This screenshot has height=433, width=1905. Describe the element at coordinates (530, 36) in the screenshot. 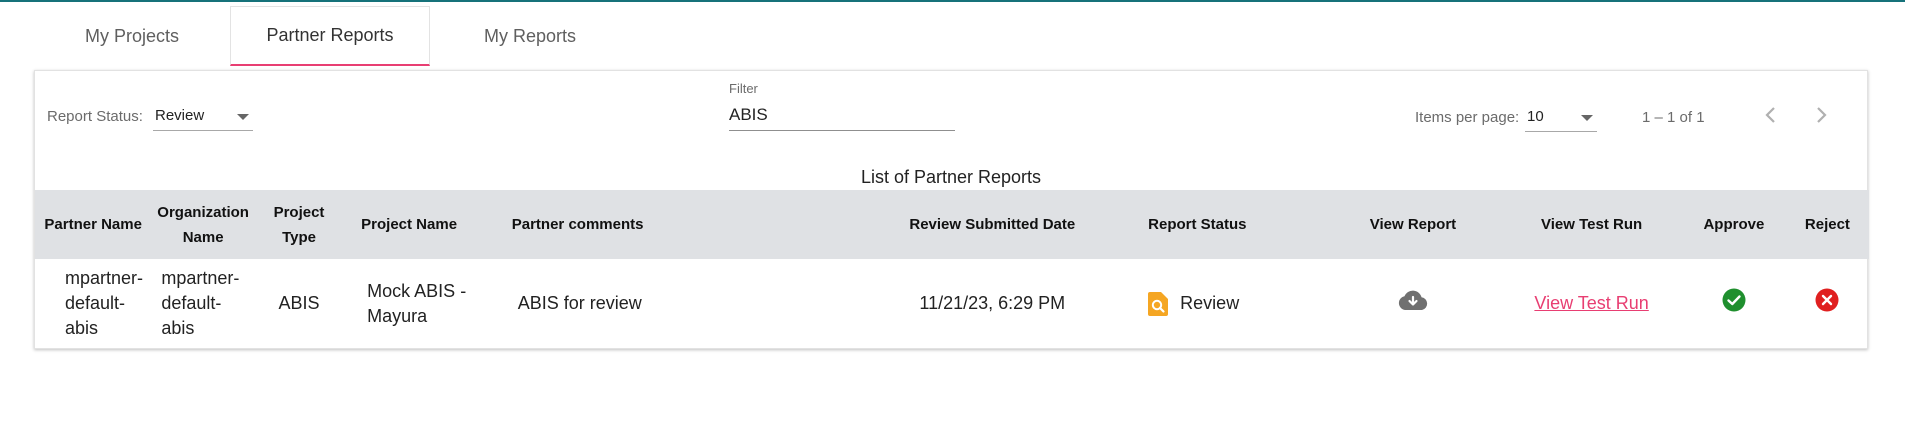

I see `tab-my-reports: My Reports` at that location.